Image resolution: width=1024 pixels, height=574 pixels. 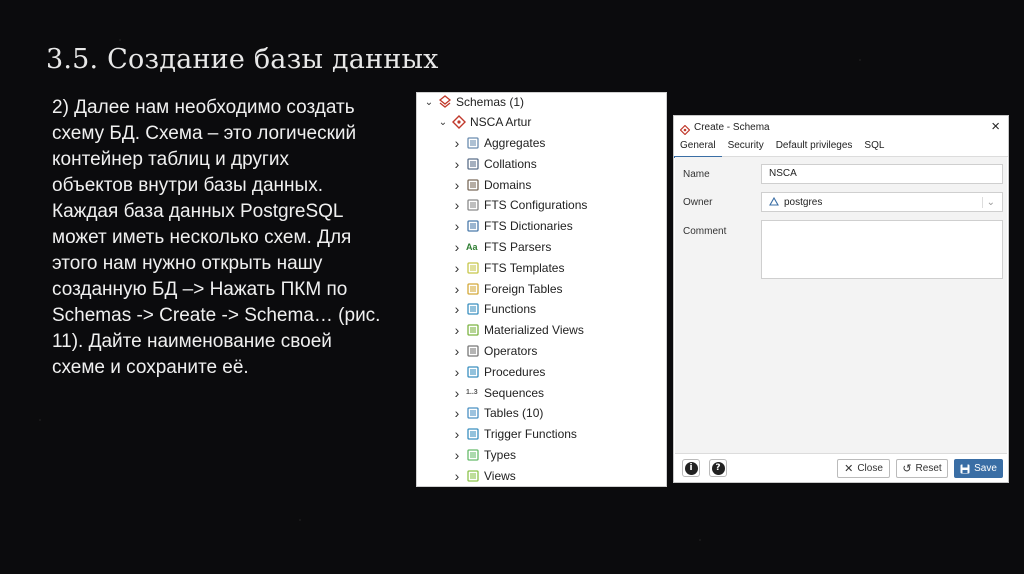 I want to click on collations-icon, so click(x=473, y=164).